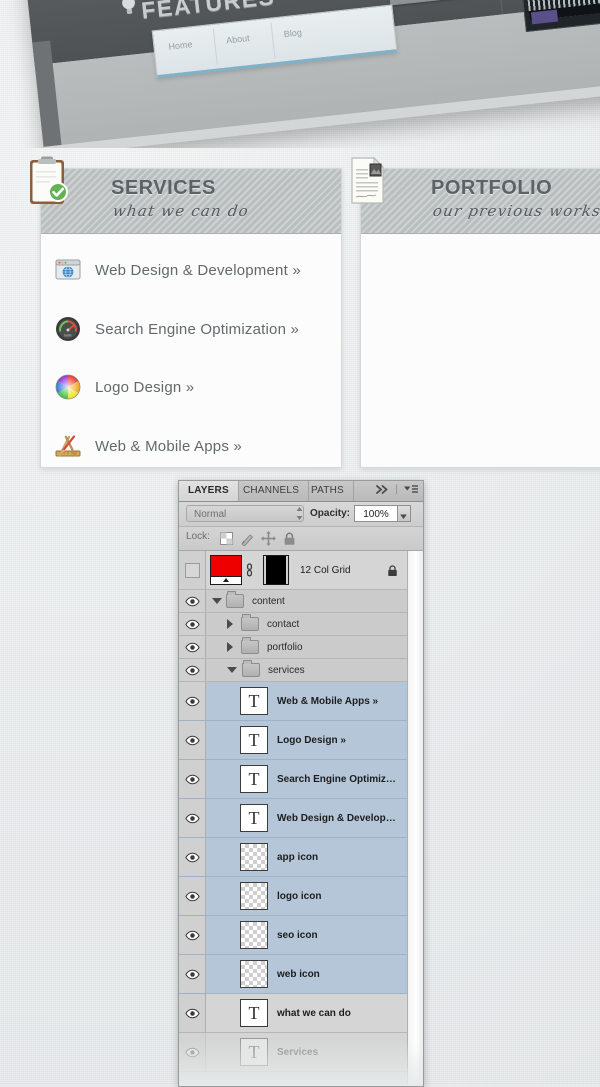  Describe the element at coordinates (283, 624) in the screenshot. I see `layer-name: contact` at that location.